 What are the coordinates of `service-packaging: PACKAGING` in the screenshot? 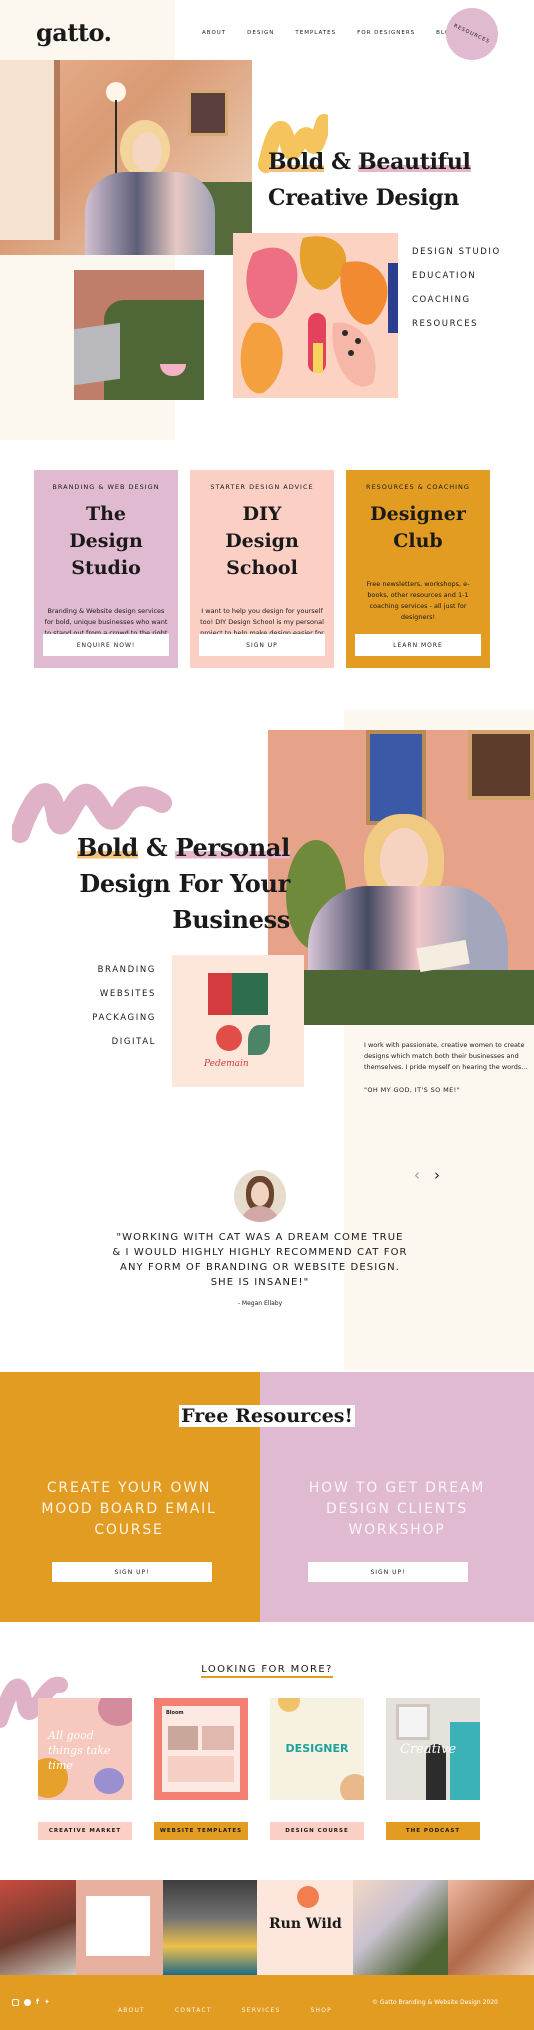 It's located at (124, 1018).